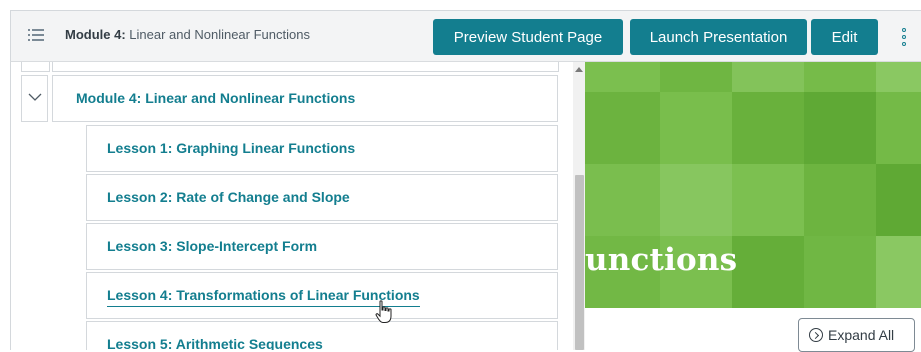  What do you see at coordinates (231, 148) in the screenshot?
I see `lesson-label: Lesson 1: Graphing Linear Functions` at bounding box center [231, 148].